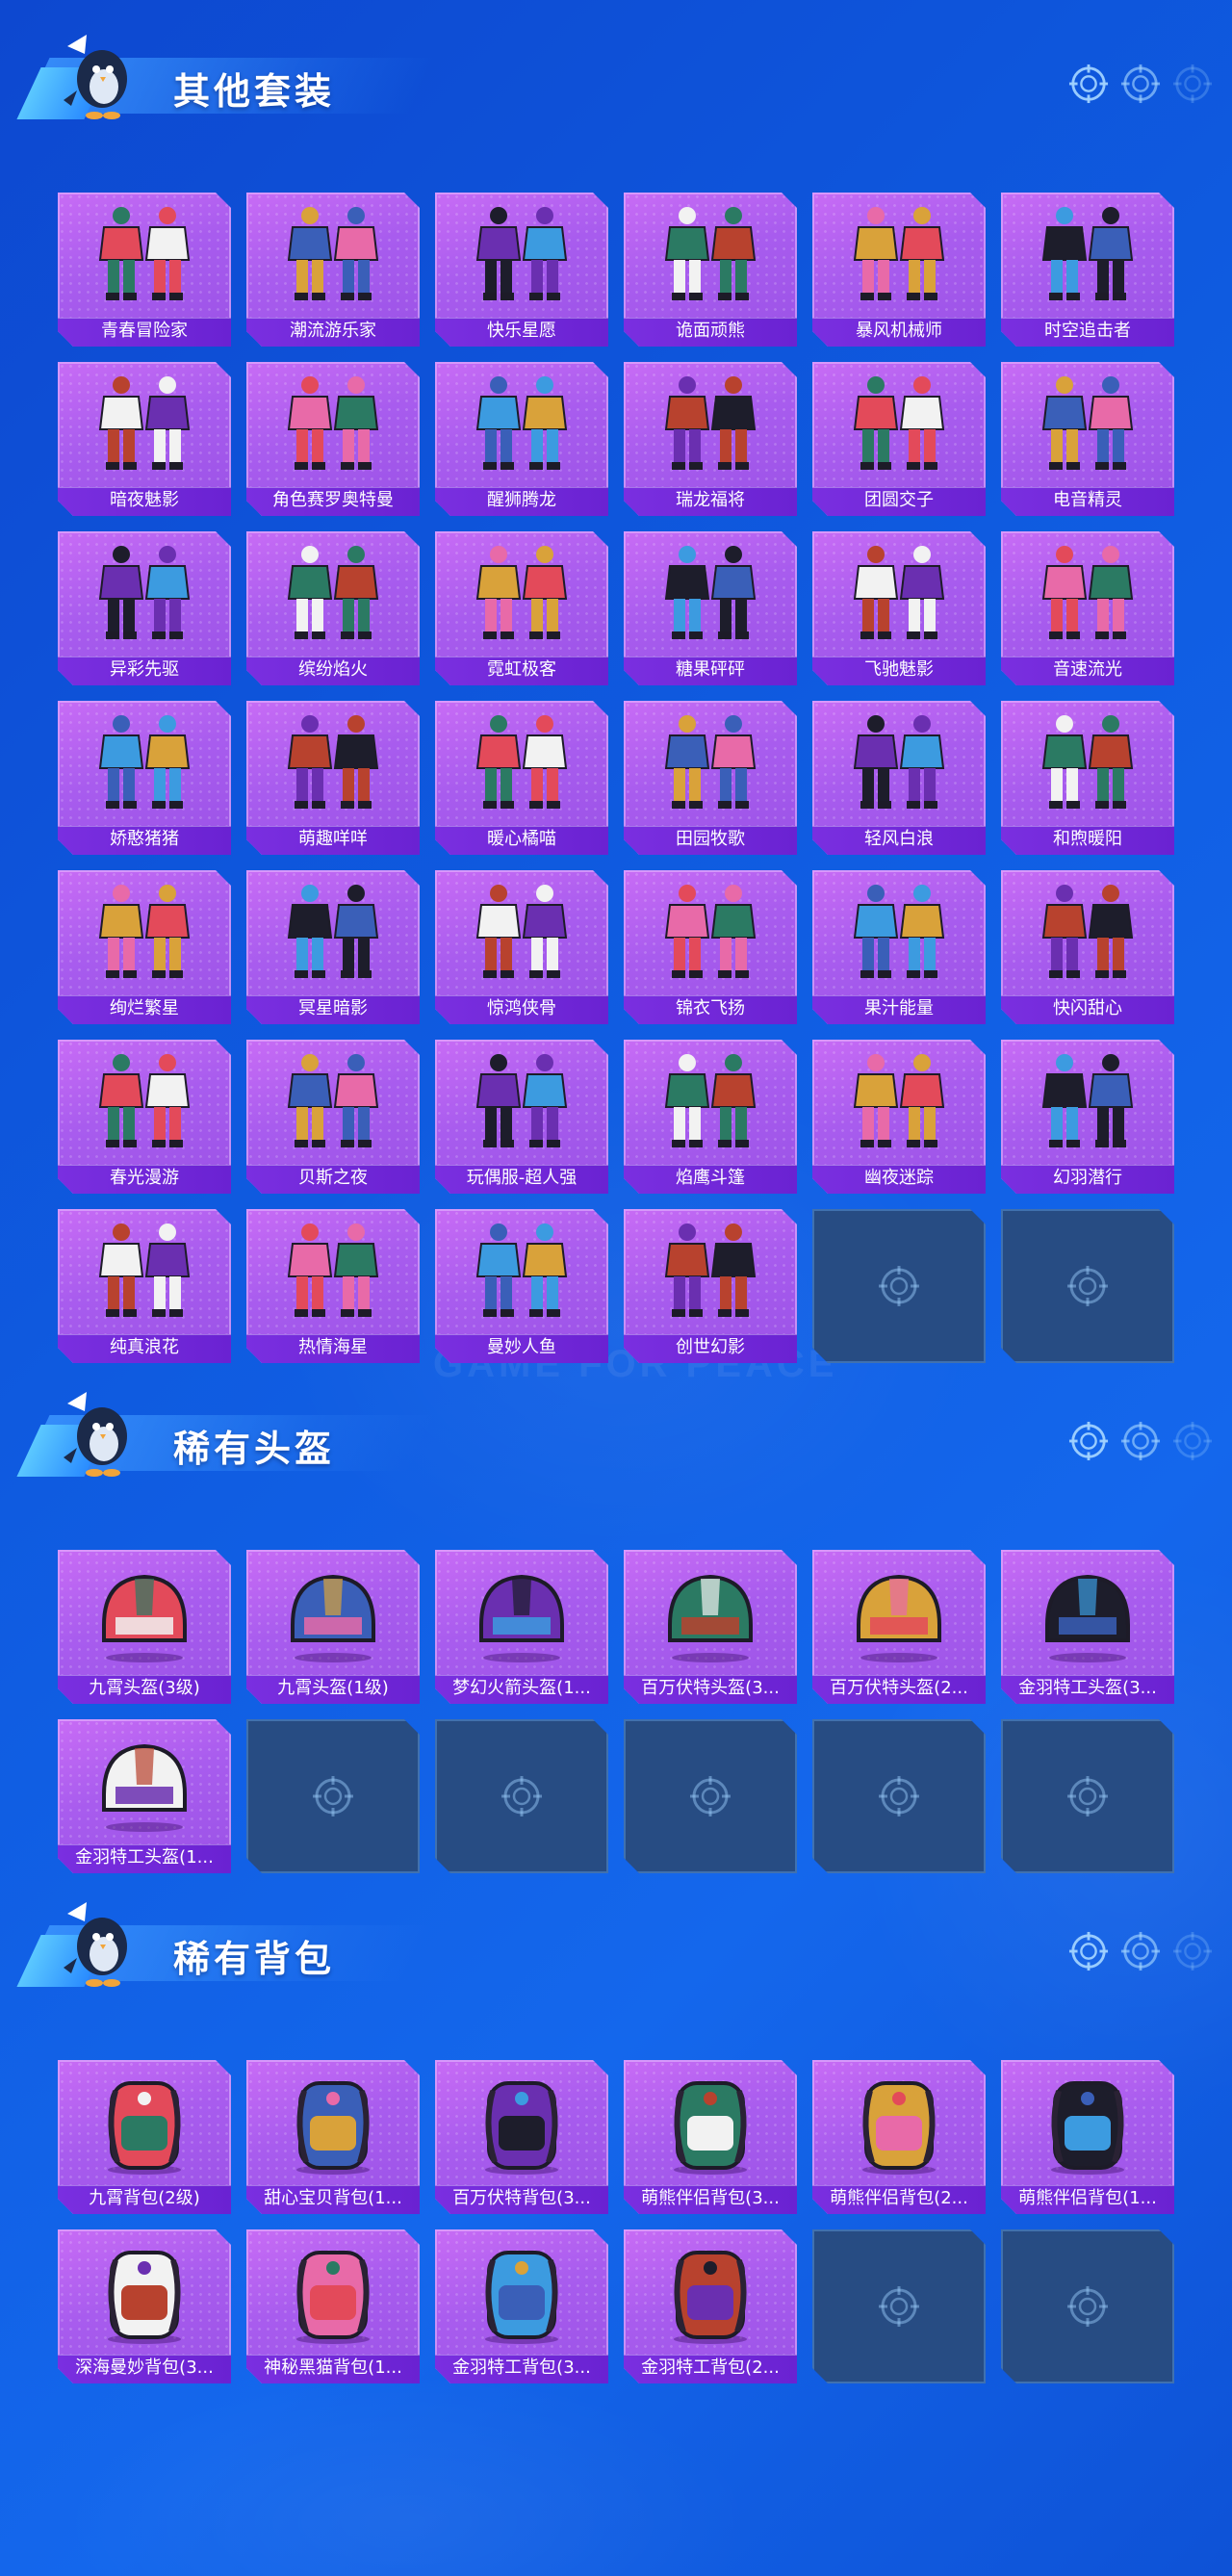 The image size is (1232, 2576). What do you see at coordinates (710, 1117) in the screenshot?
I see `item-tile: 焰鹰斗篷` at bounding box center [710, 1117].